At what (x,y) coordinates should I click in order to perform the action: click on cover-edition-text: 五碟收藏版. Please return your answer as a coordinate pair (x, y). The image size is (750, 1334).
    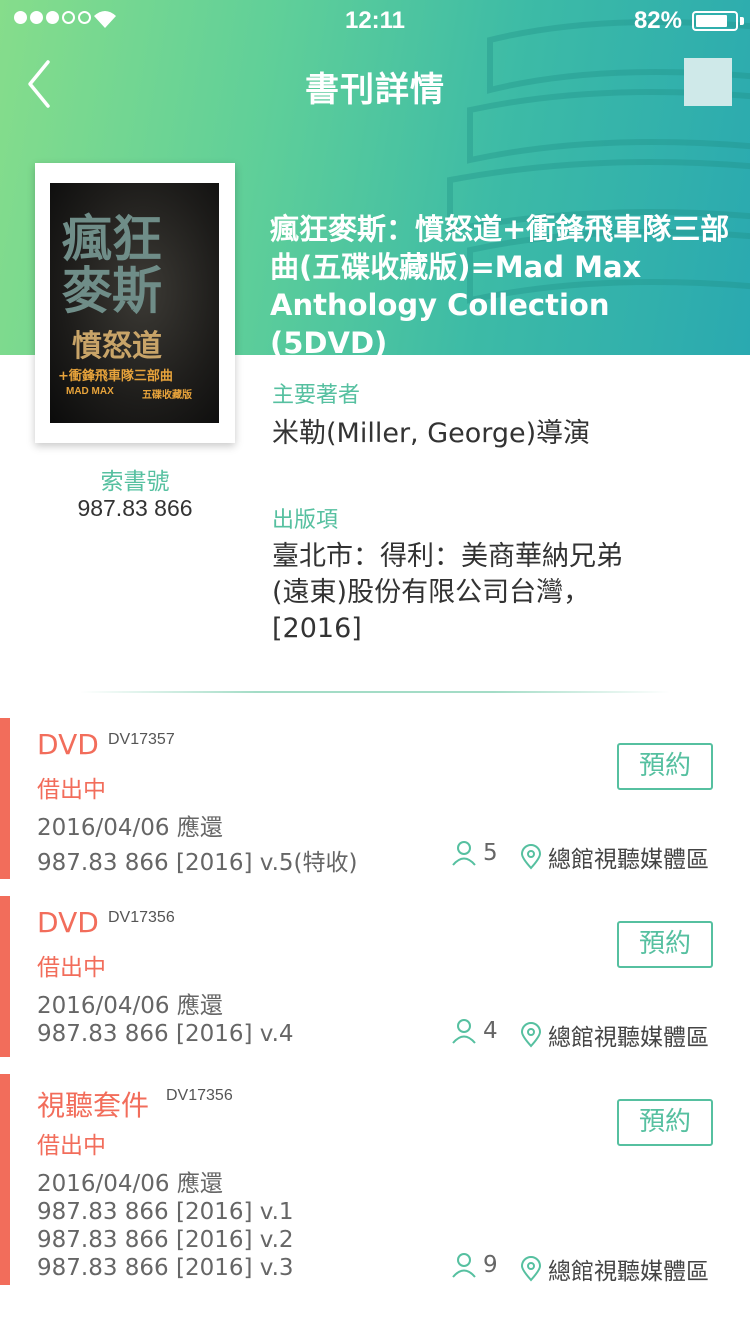
    Looking at the image, I should click on (167, 395).